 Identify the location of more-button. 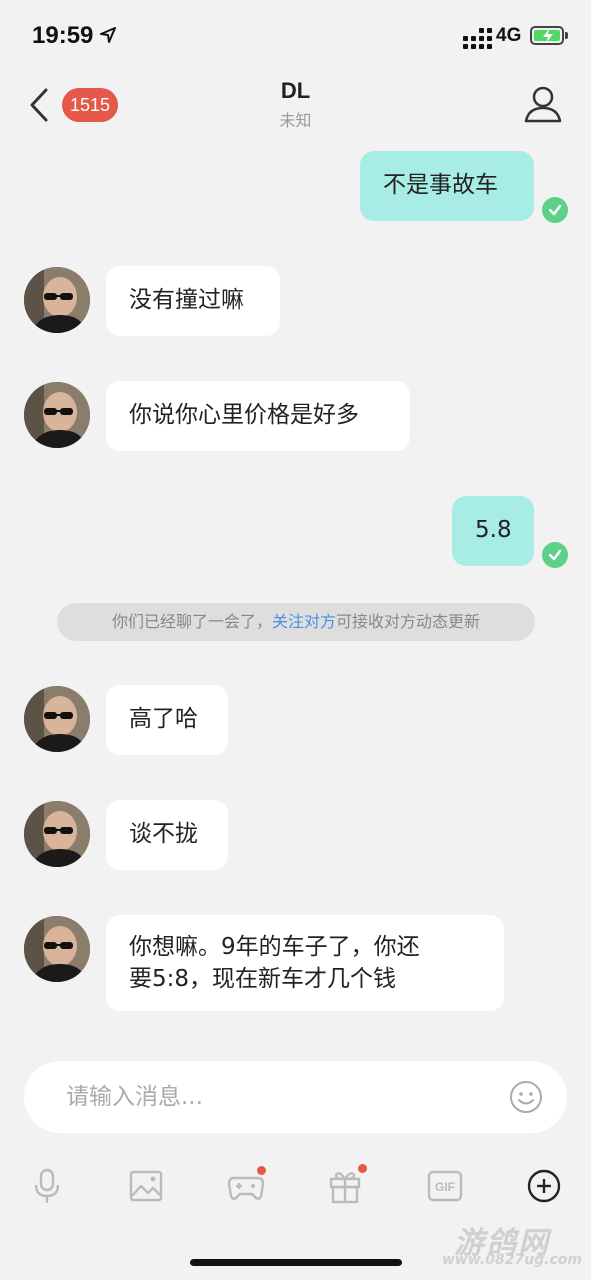
(544, 1186).